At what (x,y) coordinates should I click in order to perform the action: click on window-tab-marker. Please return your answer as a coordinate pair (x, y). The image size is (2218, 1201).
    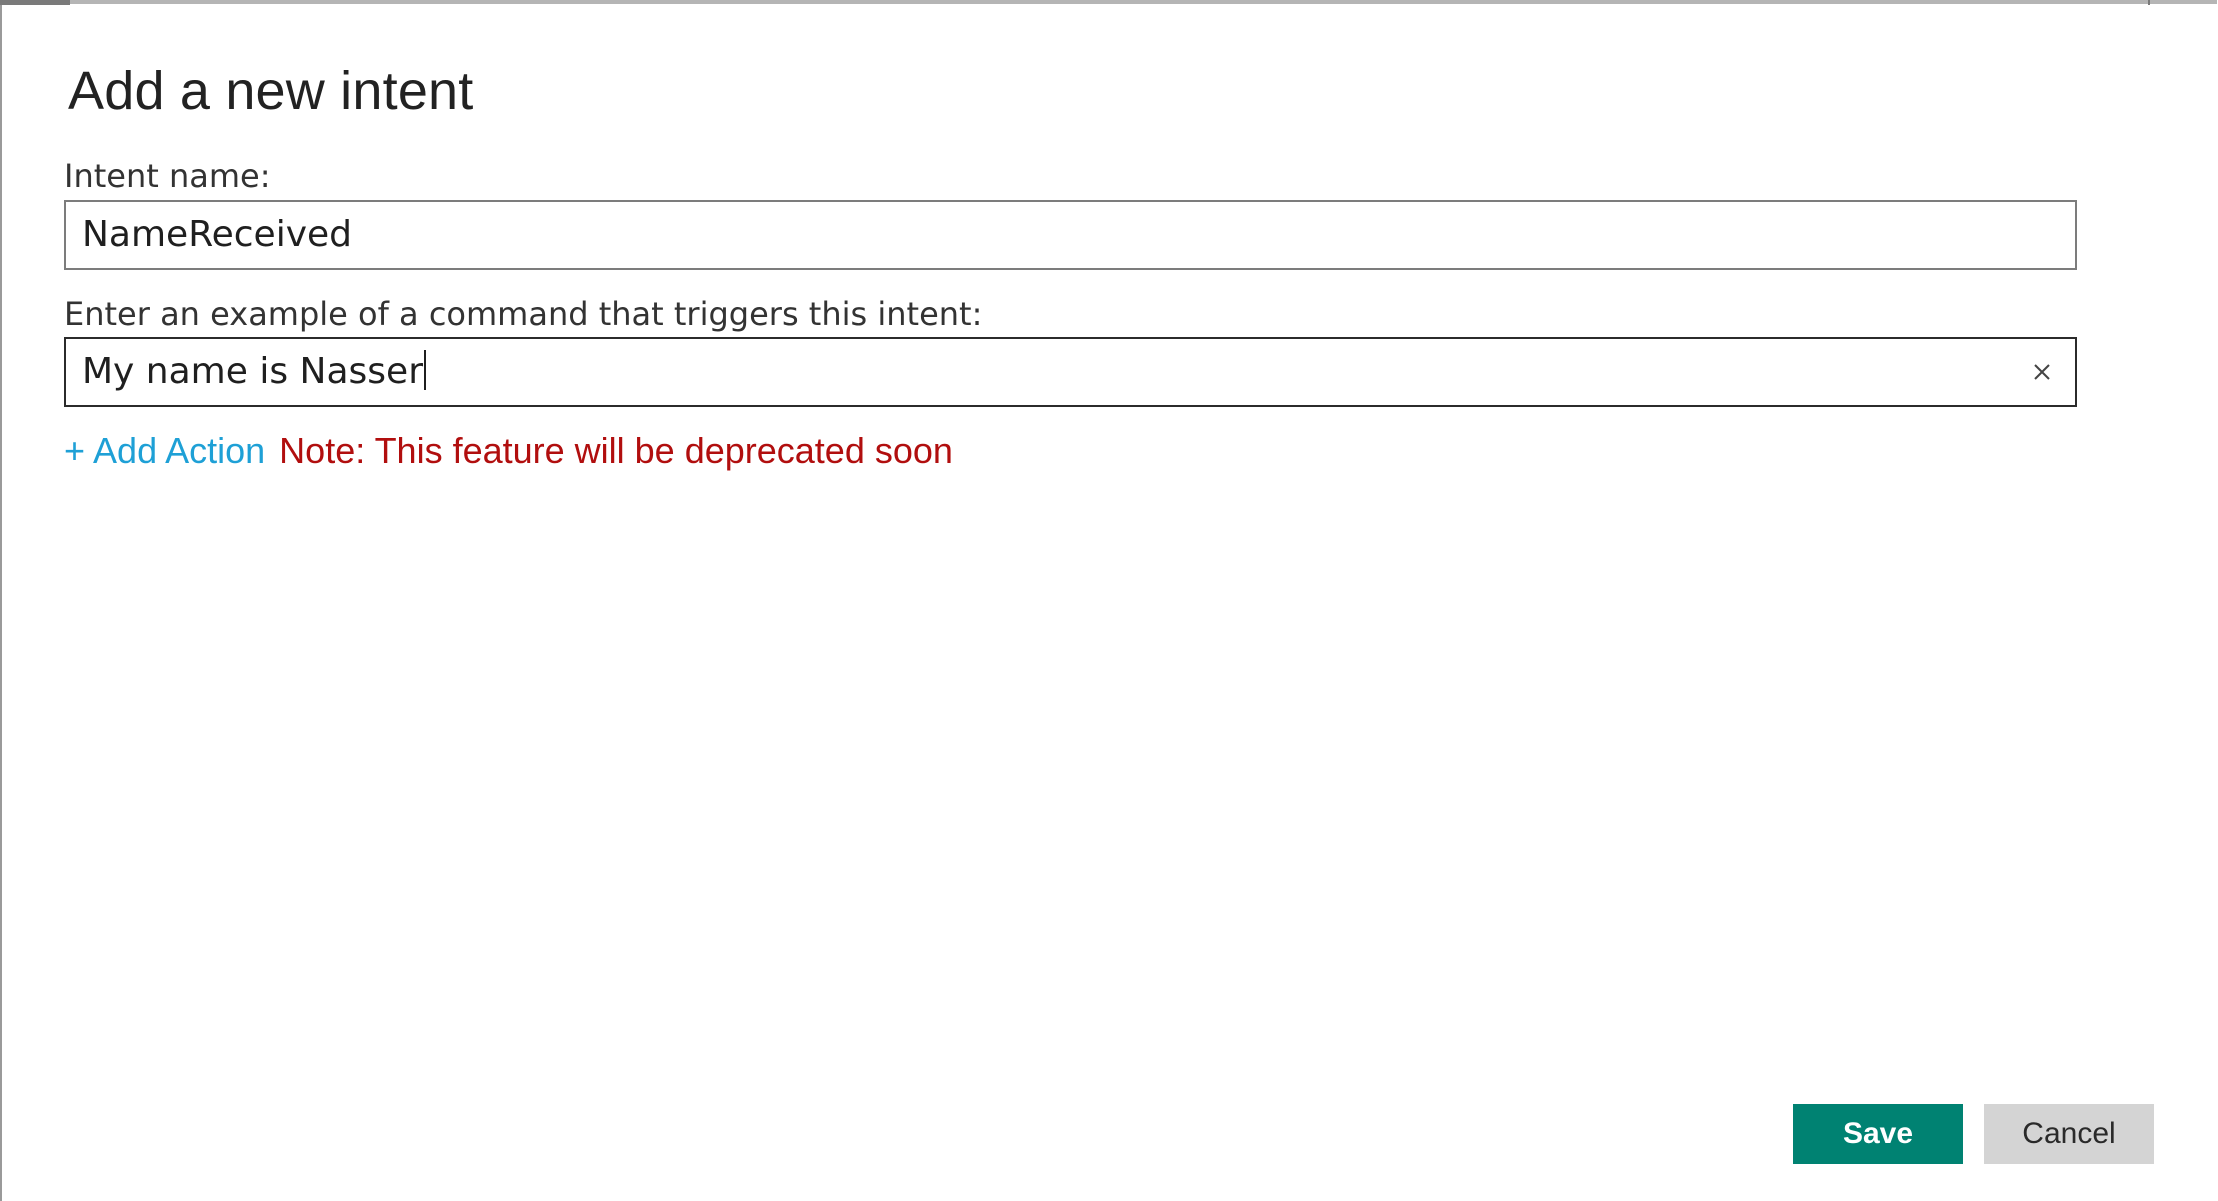
    Looking at the image, I should click on (35, 2).